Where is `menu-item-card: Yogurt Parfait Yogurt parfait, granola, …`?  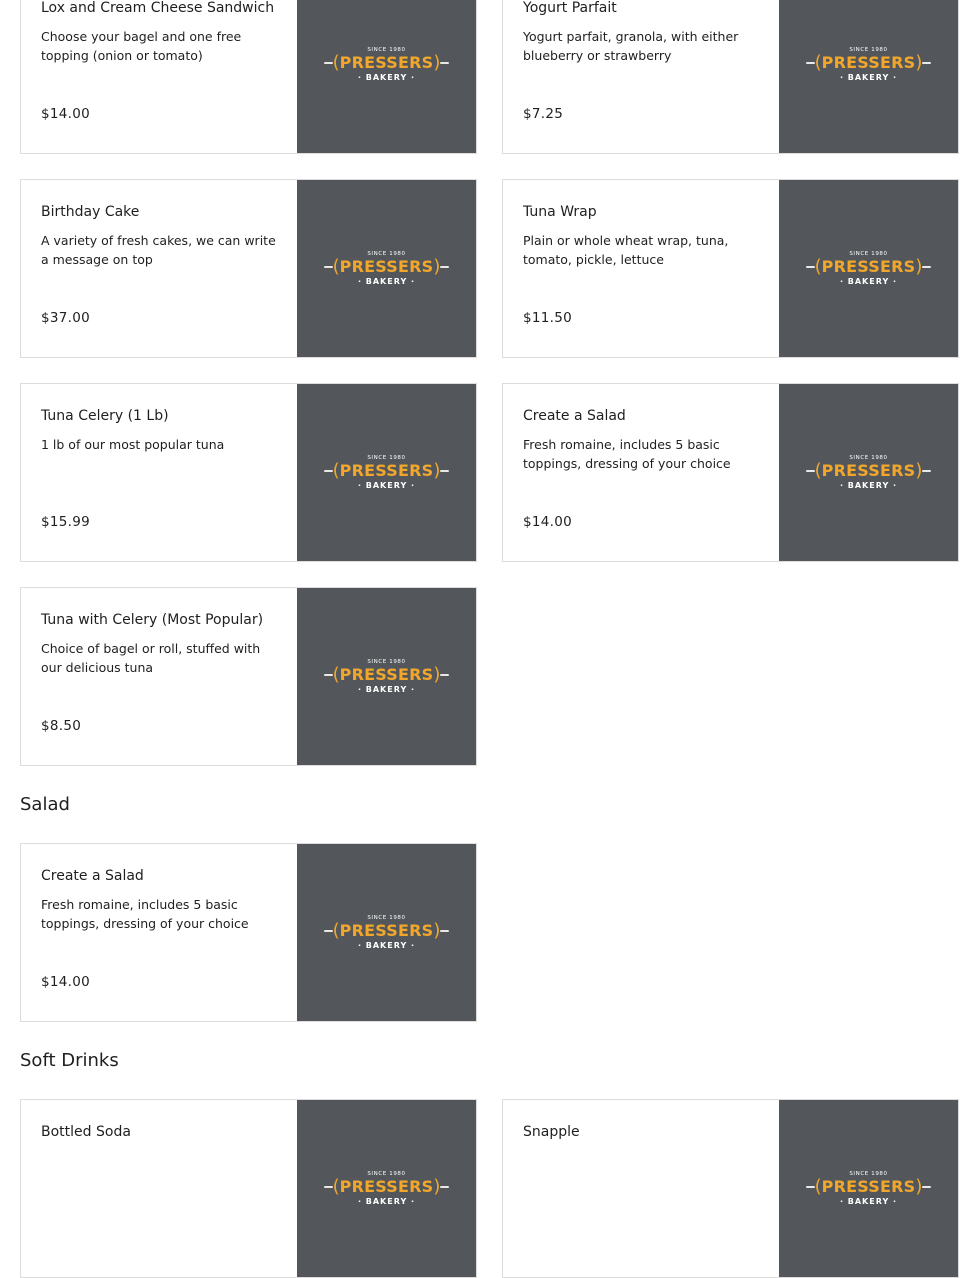 menu-item-card: Yogurt Parfait Yogurt parfait, granola, … is located at coordinates (730, 77).